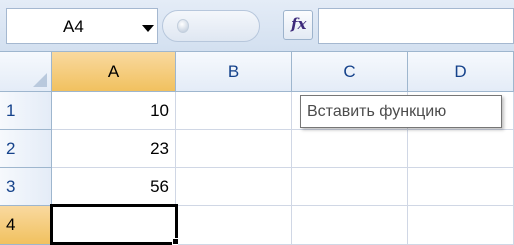 This screenshot has height=245, width=514. Describe the element at coordinates (461, 149) in the screenshot. I see `cell-d2` at that location.